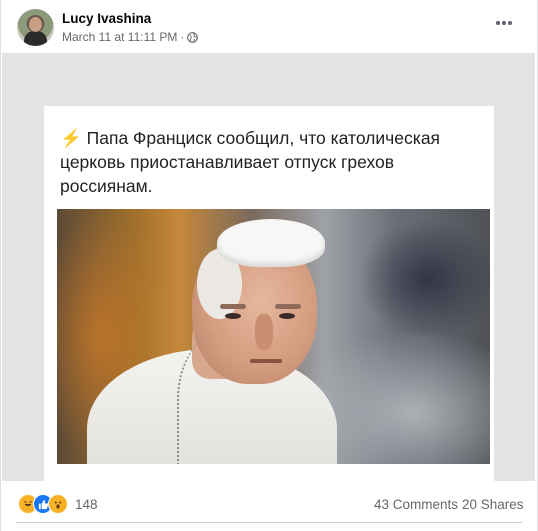 Image resolution: width=538 pixels, height=531 pixels. I want to click on pectoral-chain, so click(228, 396).